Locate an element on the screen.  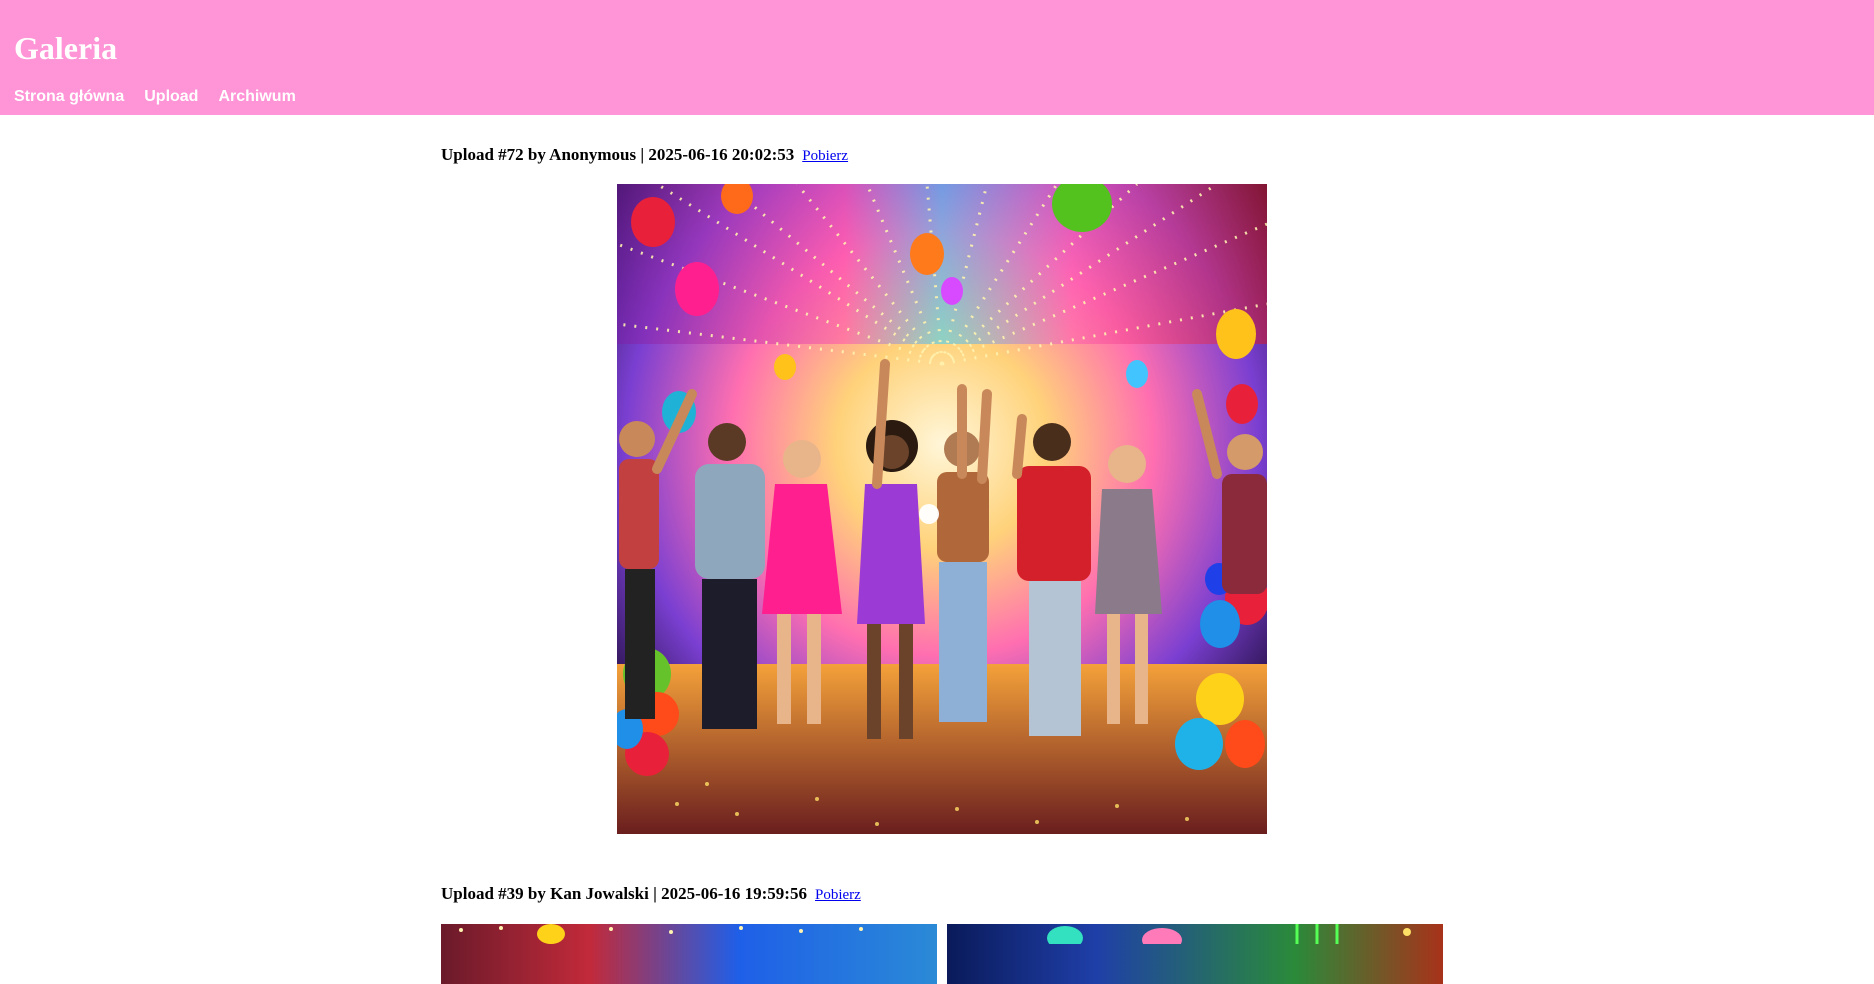
site-title: Galeria is located at coordinates (66, 48).